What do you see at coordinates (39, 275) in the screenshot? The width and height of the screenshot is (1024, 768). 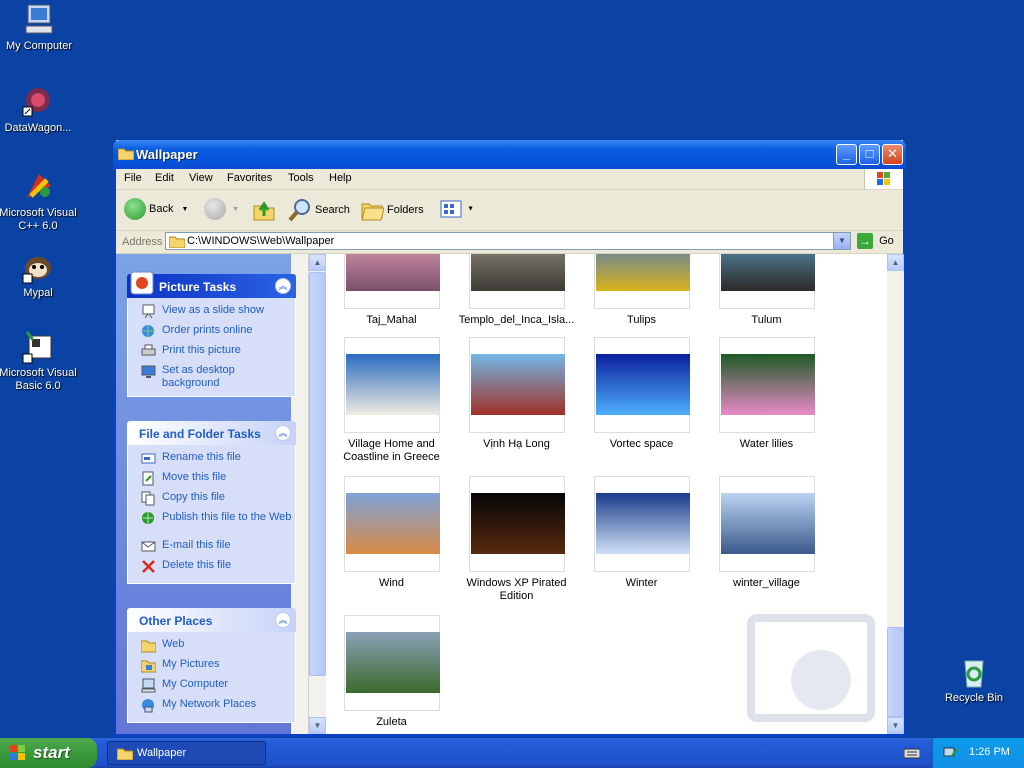 I see `desktop-icon-mypal: Mypal` at bounding box center [39, 275].